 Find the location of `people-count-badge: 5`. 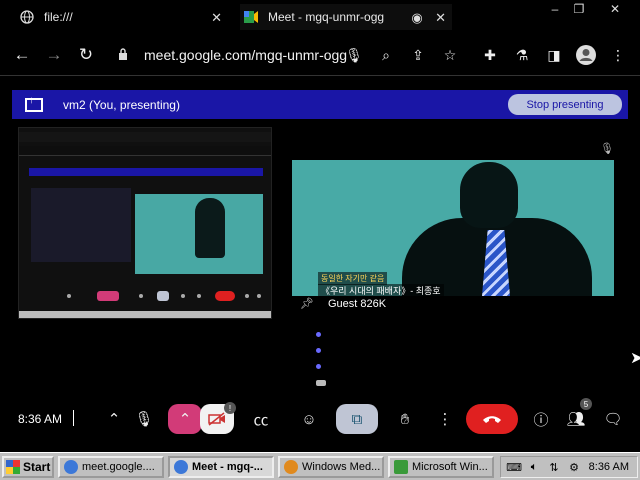

people-count-badge: 5 is located at coordinates (586, 404).